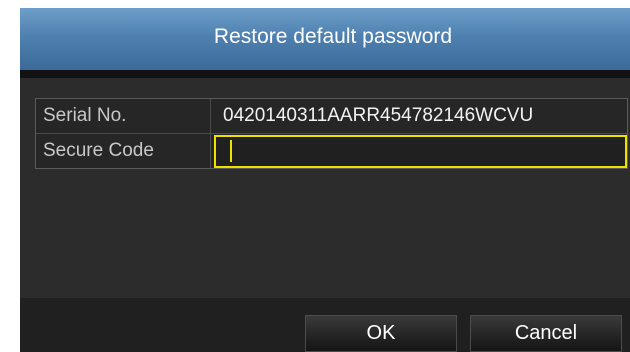 Image resolution: width=630 pixels, height=352 pixels. What do you see at coordinates (546, 333) in the screenshot?
I see `cancel-button: Cancel` at bounding box center [546, 333].